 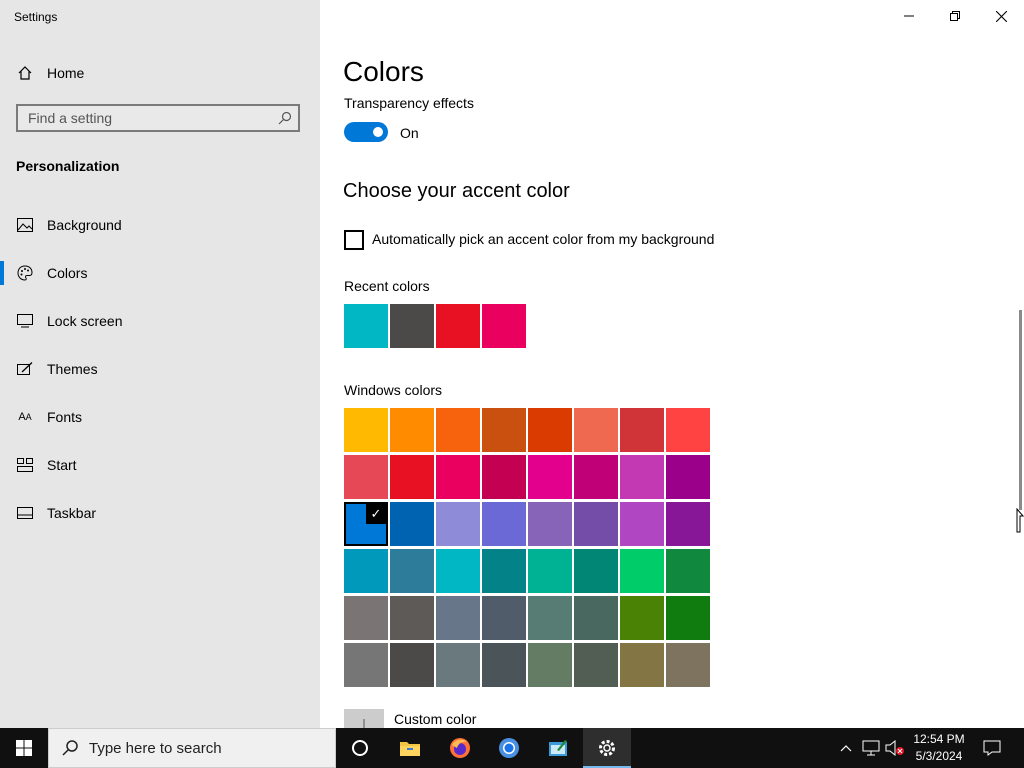 What do you see at coordinates (558, 748) in the screenshot?
I see `notepad-button` at bounding box center [558, 748].